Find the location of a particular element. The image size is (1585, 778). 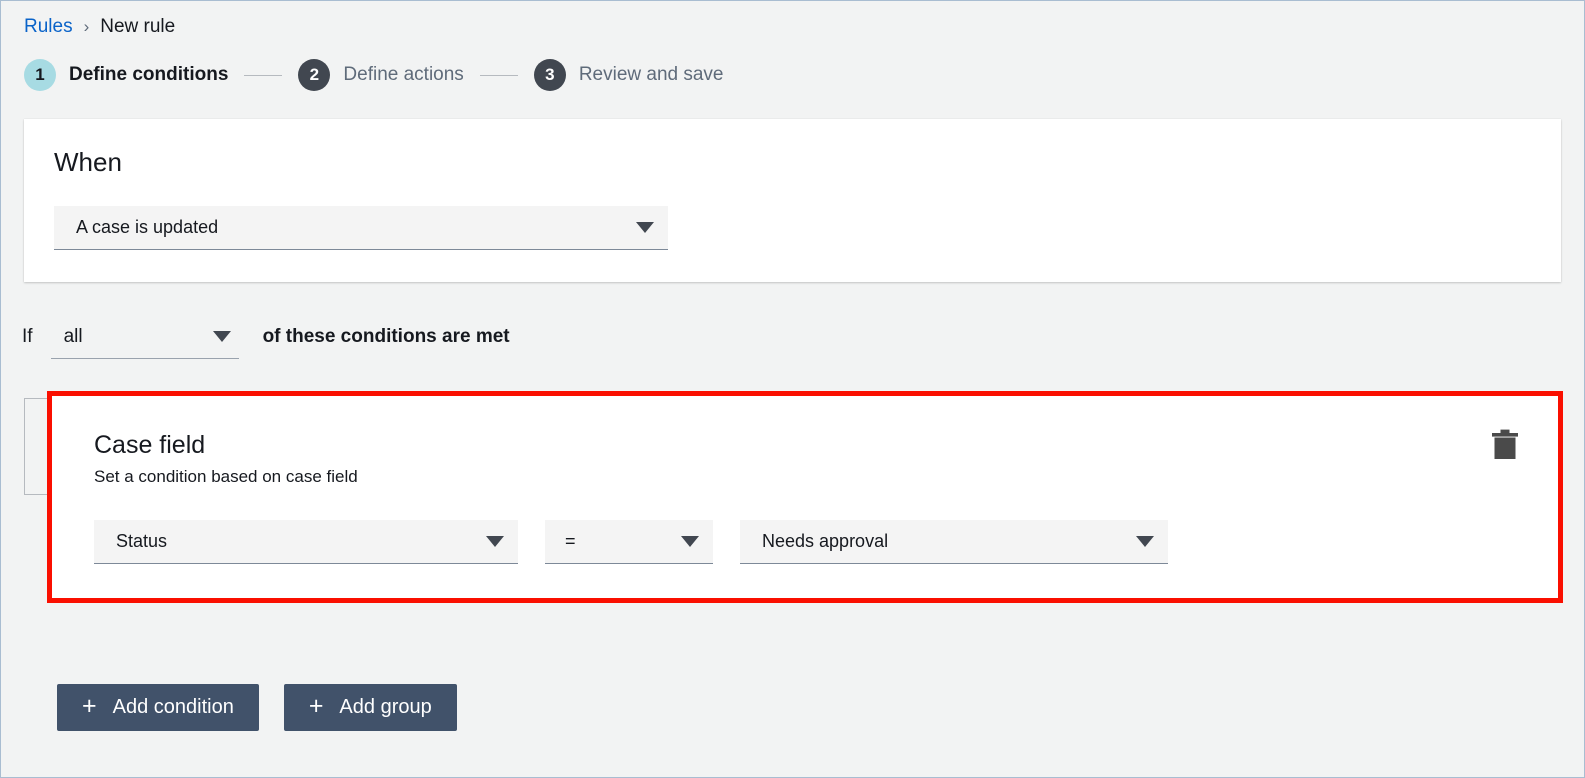

condition-value-select-value: Needs approval is located at coordinates (825, 541).